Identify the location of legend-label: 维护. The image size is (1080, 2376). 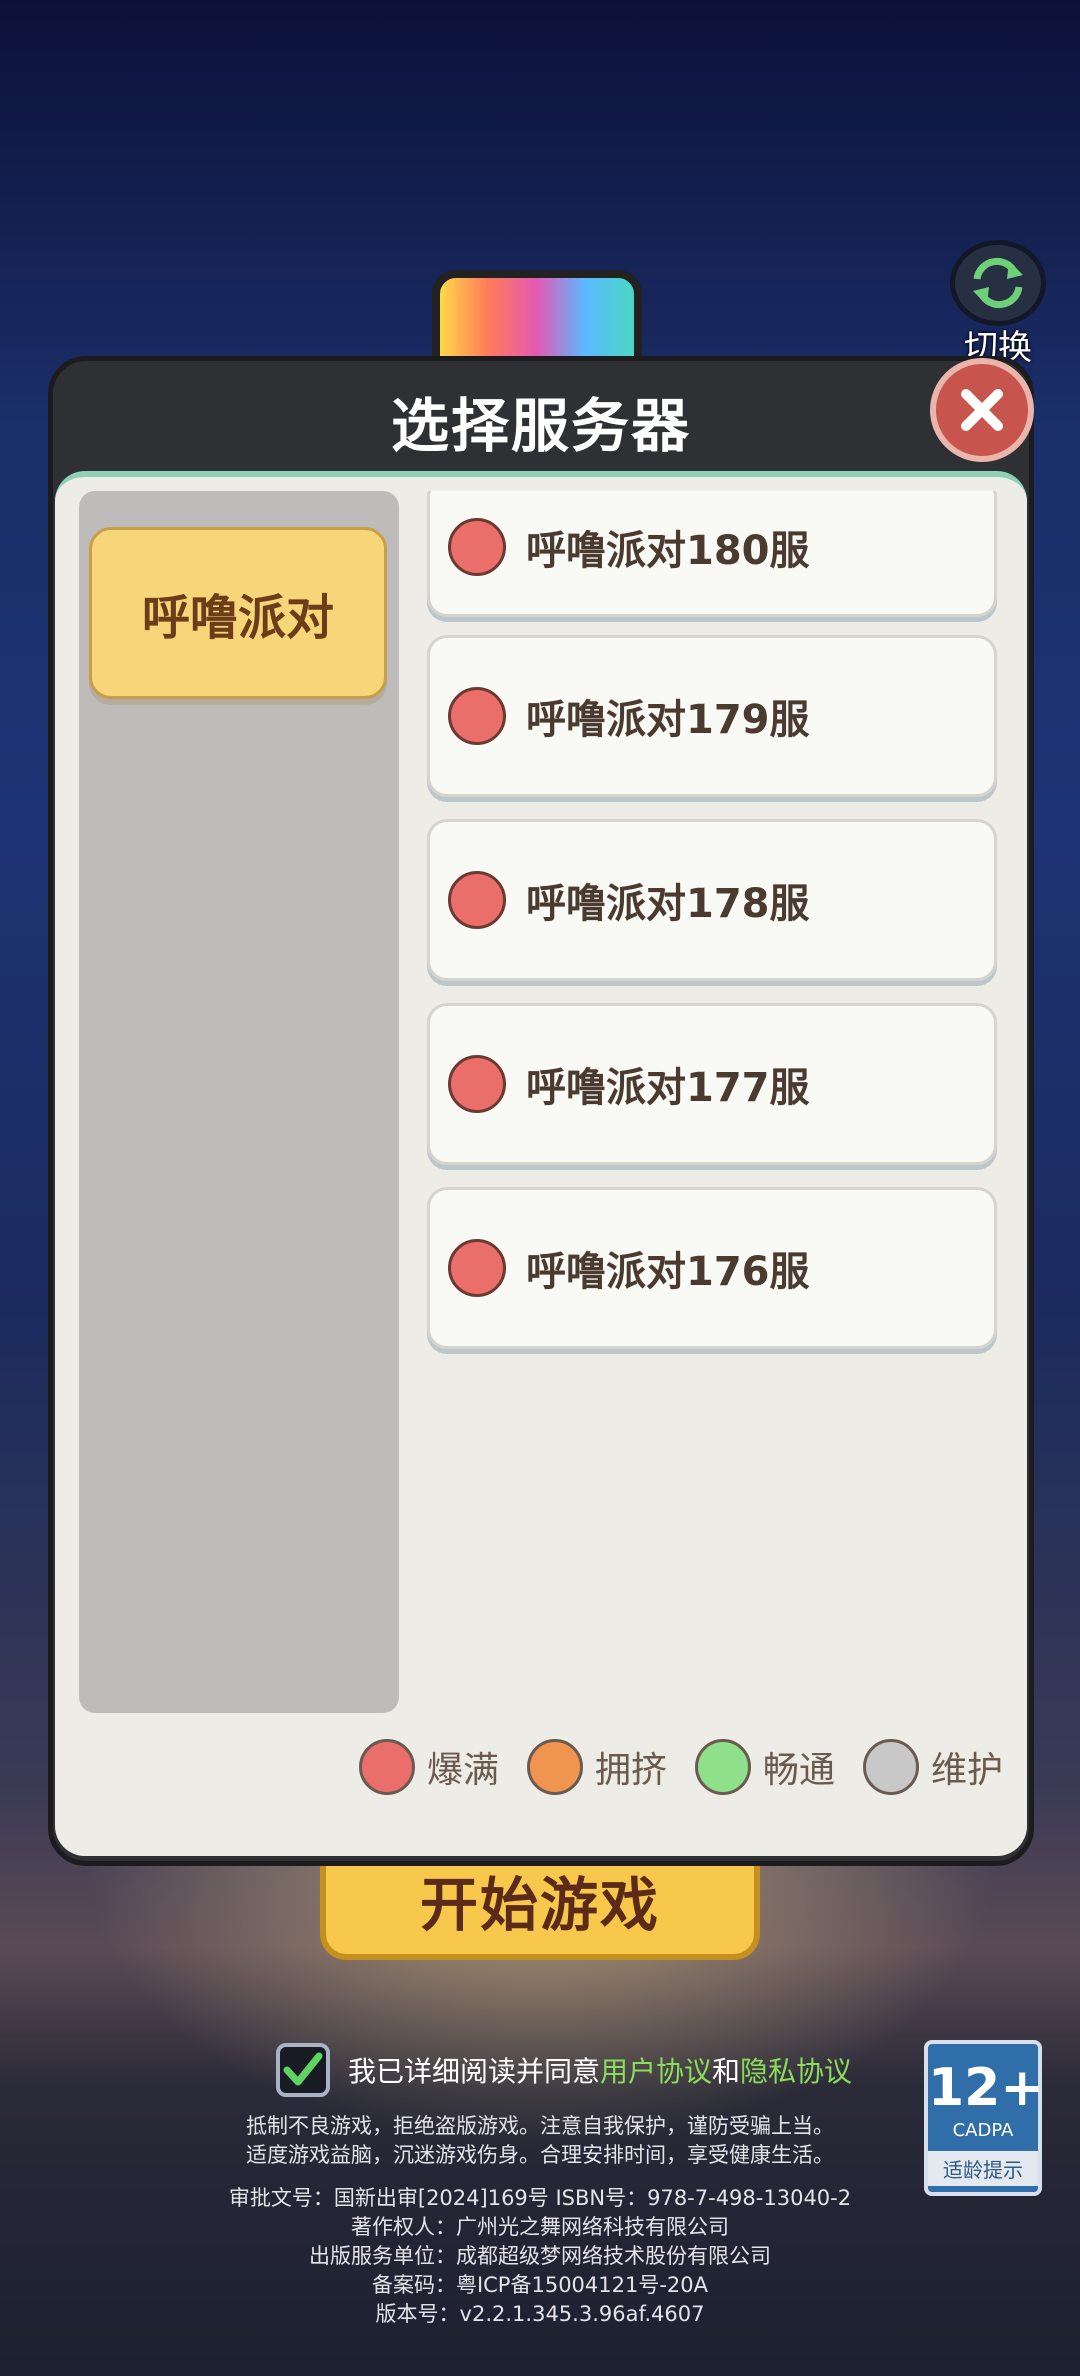
(966, 1770).